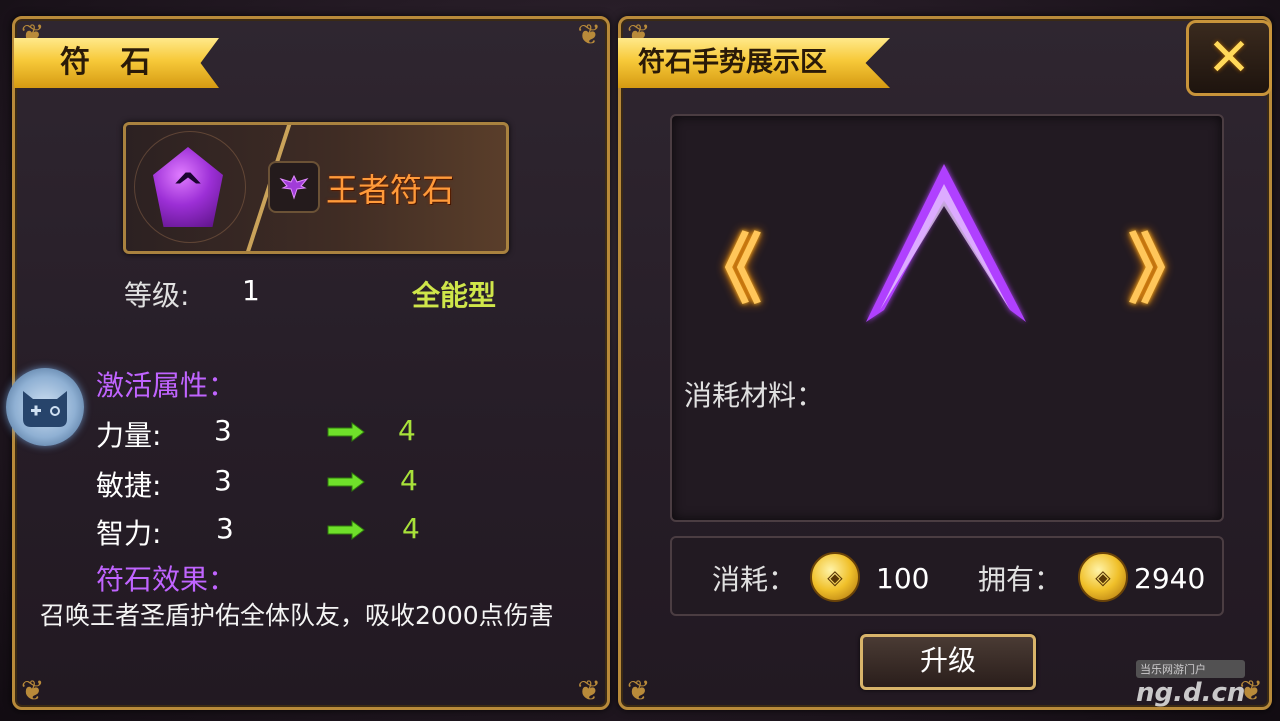 The width and height of the screenshot is (1280, 721). I want to click on watermark-small-text: 当乐网游门户, so click(1191, 669).